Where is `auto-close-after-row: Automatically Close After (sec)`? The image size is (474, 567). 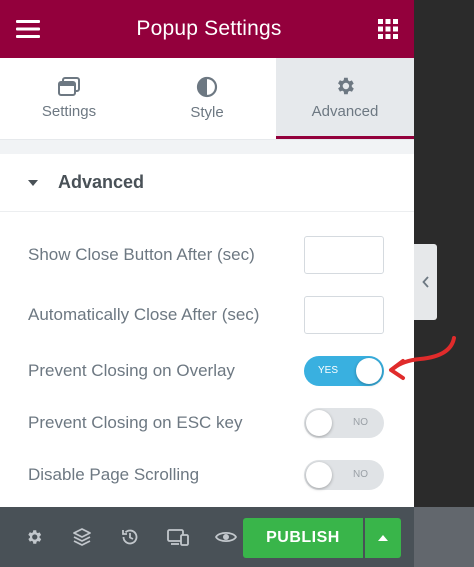 auto-close-after-row: Automatically Close After (sec) is located at coordinates (206, 315).